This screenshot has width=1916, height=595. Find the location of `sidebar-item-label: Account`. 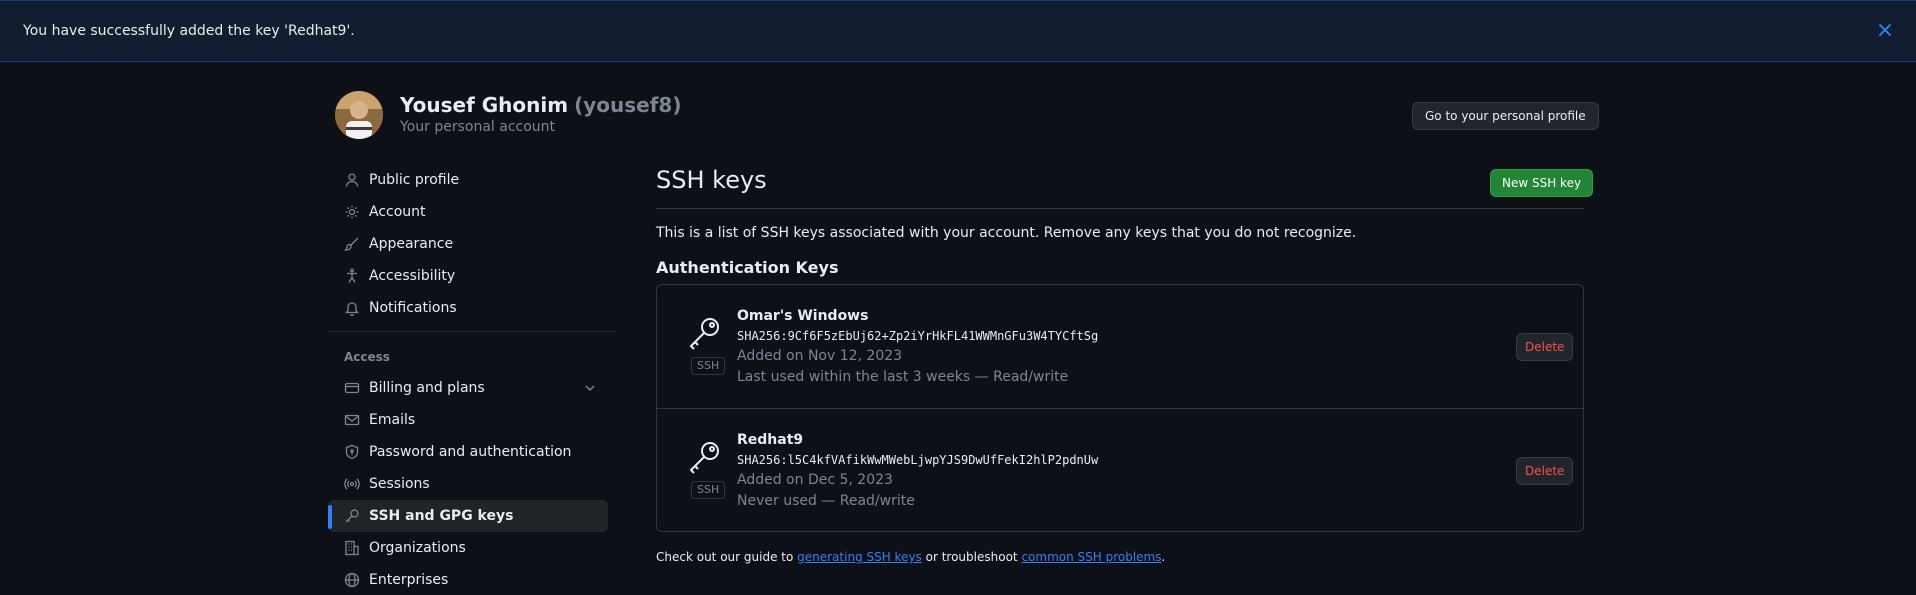

sidebar-item-label: Account is located at coordinates (397, 212).